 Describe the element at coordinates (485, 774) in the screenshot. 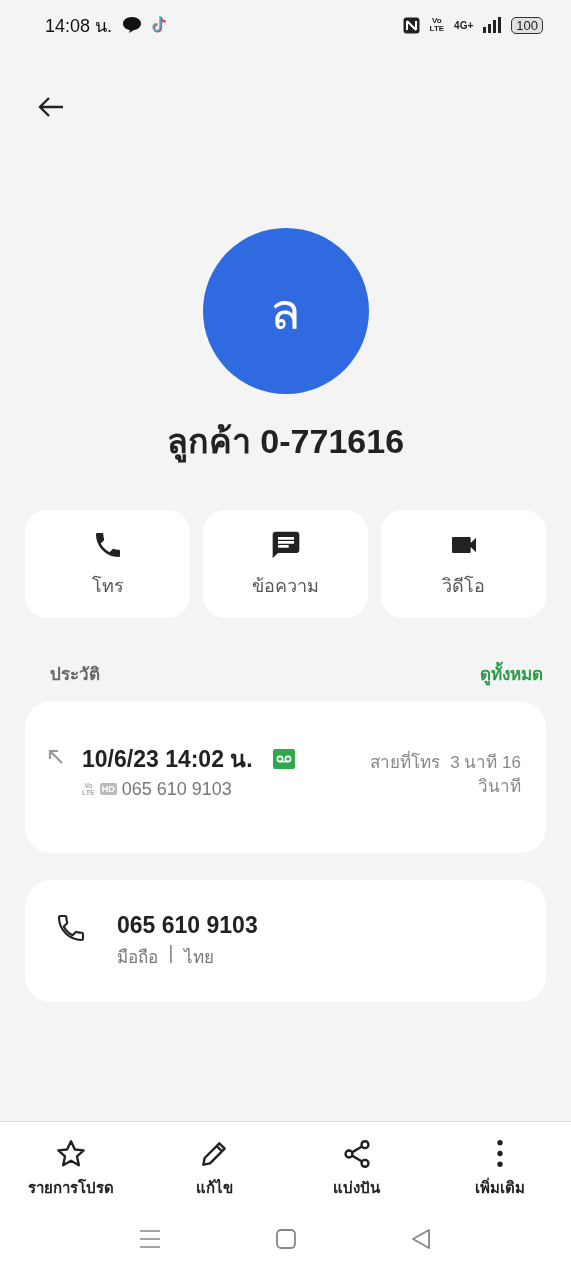

I see `call-duration: 3 นาที 16 วินาที` at that location.